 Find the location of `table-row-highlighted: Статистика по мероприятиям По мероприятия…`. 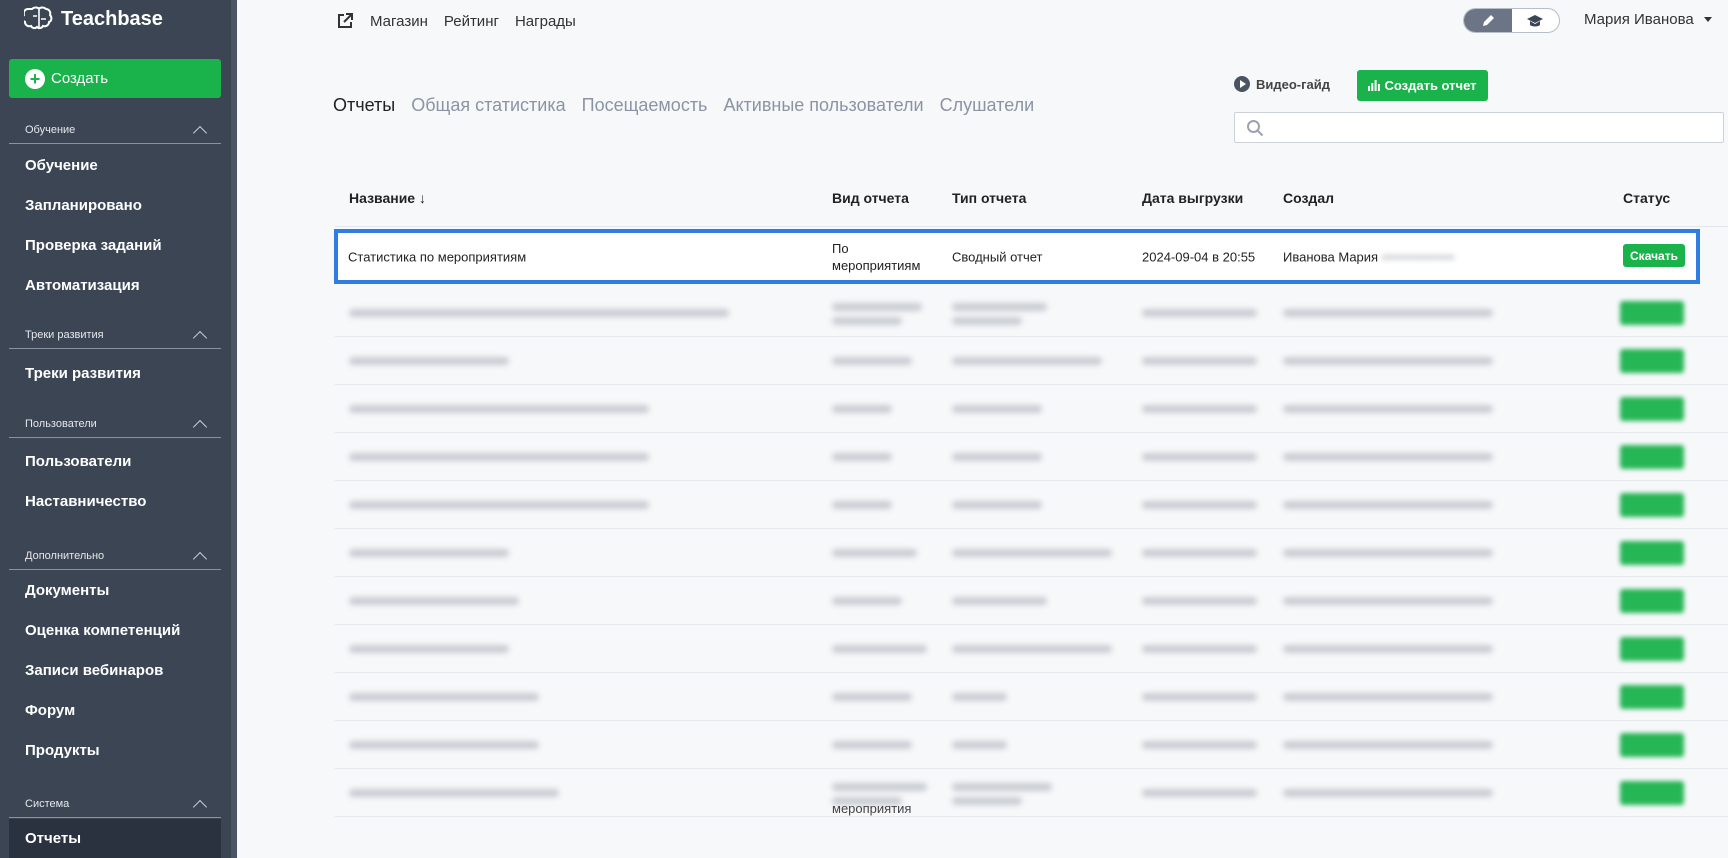

table-row-highlighted: Статистика по мероприятиям По мероприятия… is located at coordinates (1017, 256).